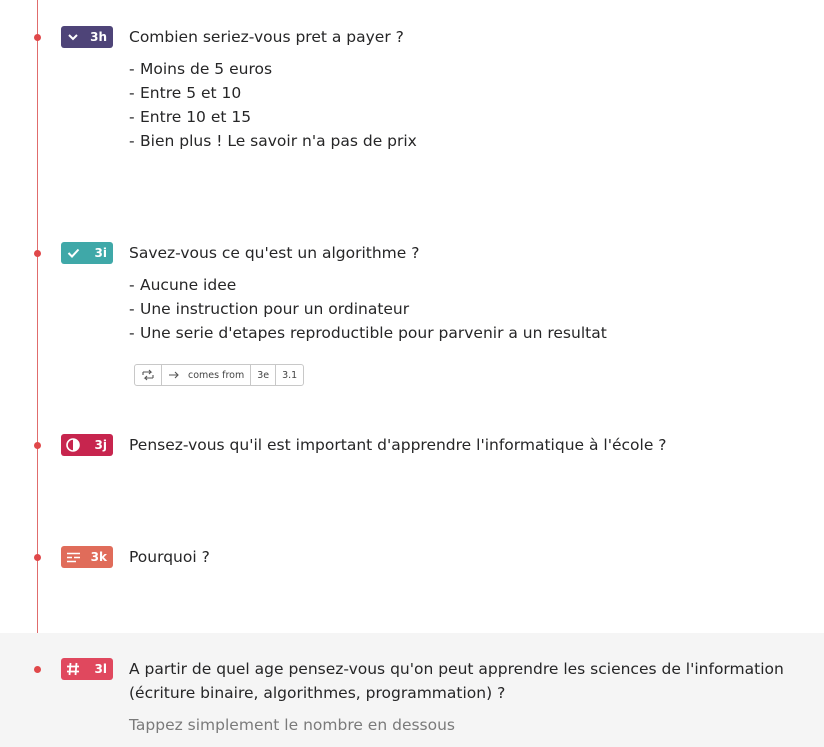 This screenshot has width=824, height=747. I want to click on question-badge: 3j, so click(87, 445).